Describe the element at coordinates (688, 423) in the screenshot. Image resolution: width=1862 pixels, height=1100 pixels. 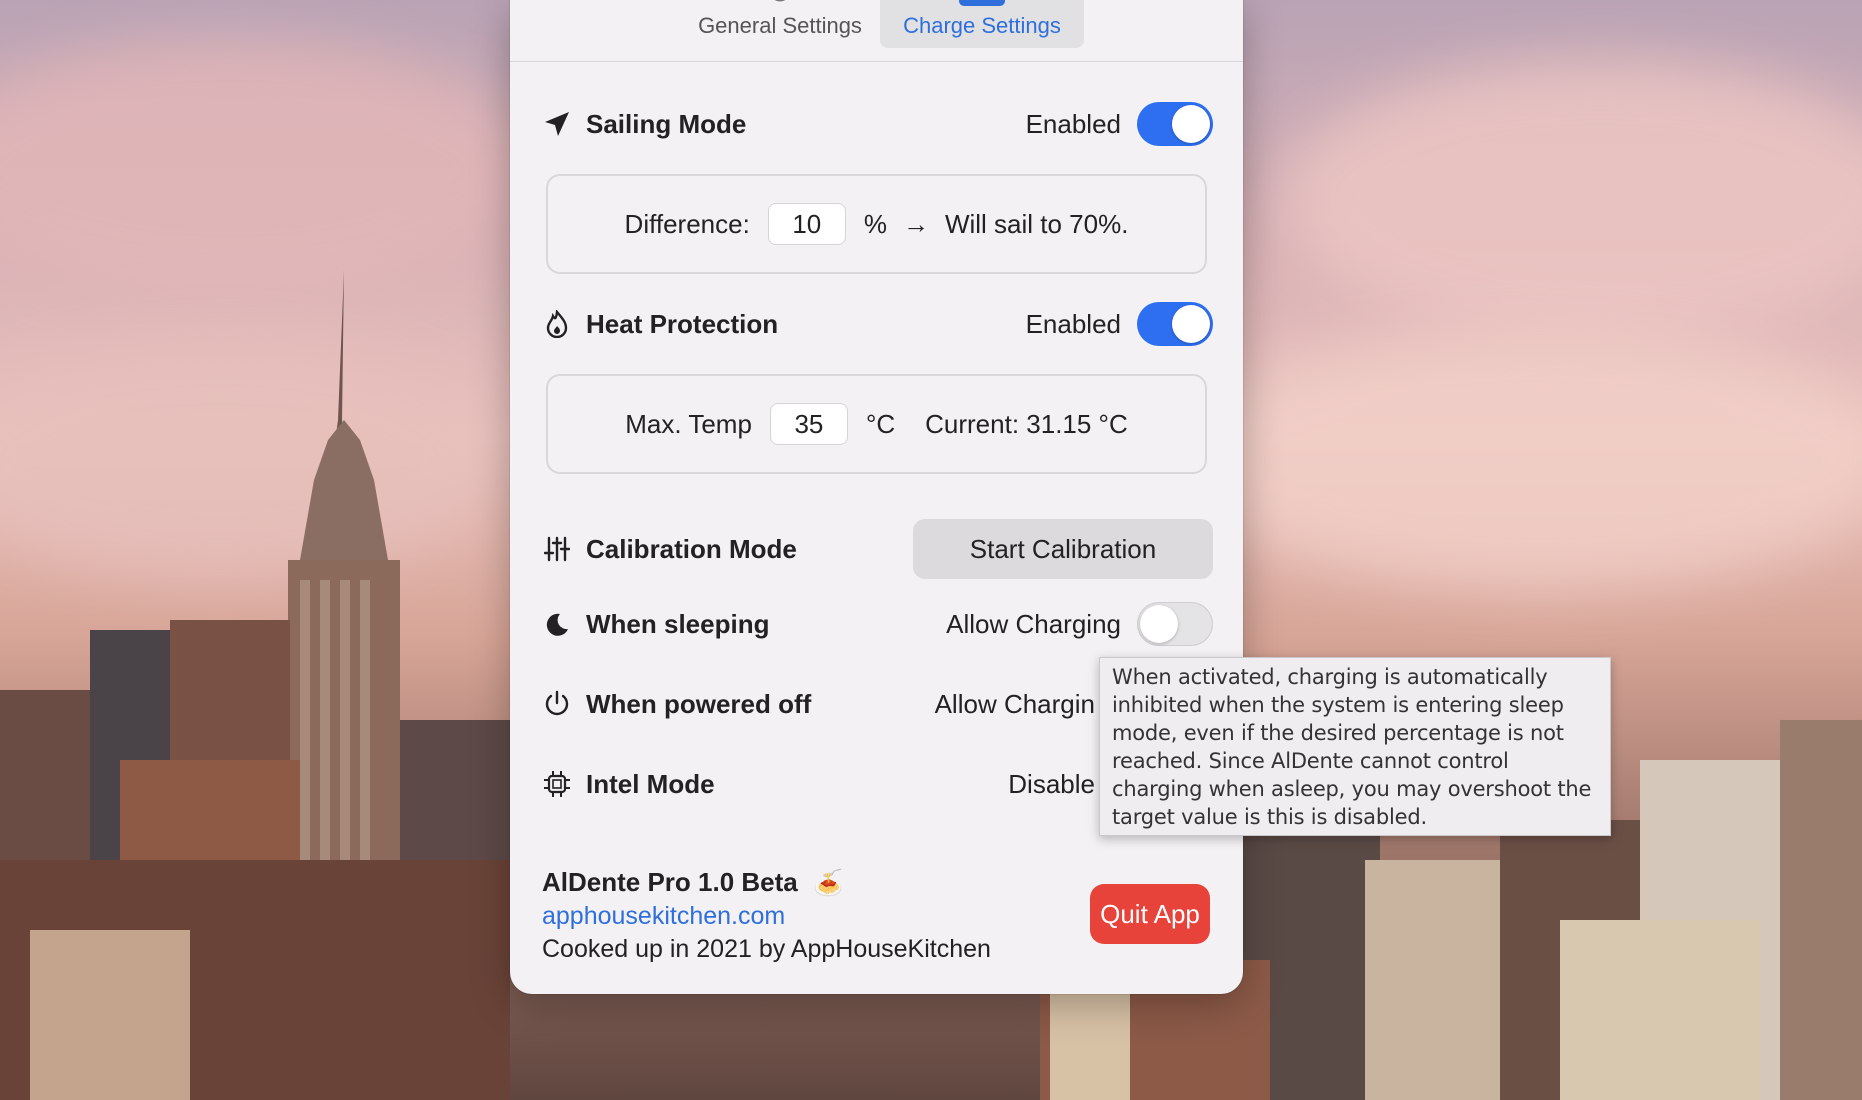
I see `max-temp-label: Max. Temp` at that location.